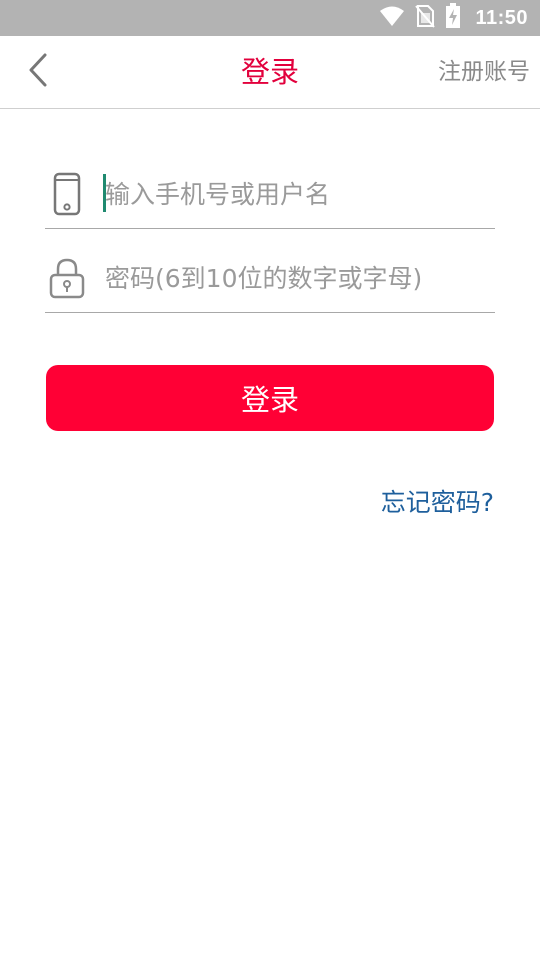 This screenshot has width=540, height=960. I want to click on battery-charging-icon, so click(453, 18).